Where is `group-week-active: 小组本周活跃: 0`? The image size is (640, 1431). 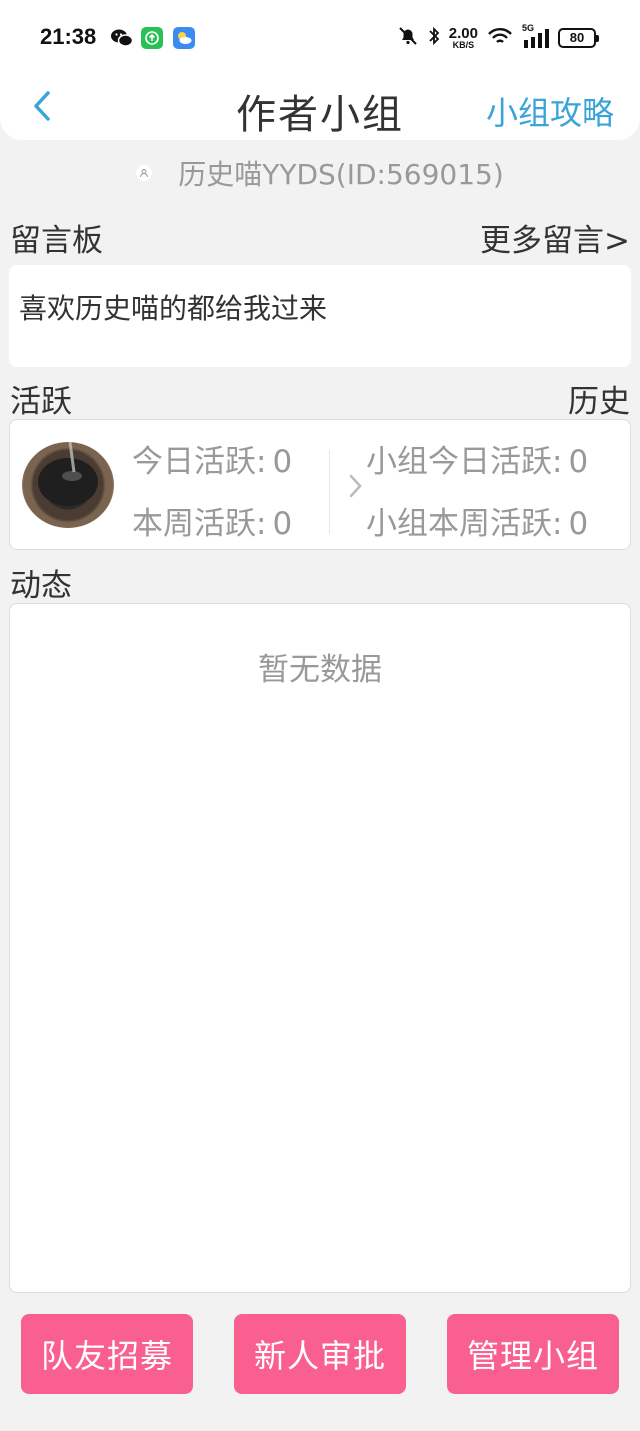 group-week-active: 小组本周活跃: 0 is located at coordinates (477, 520).